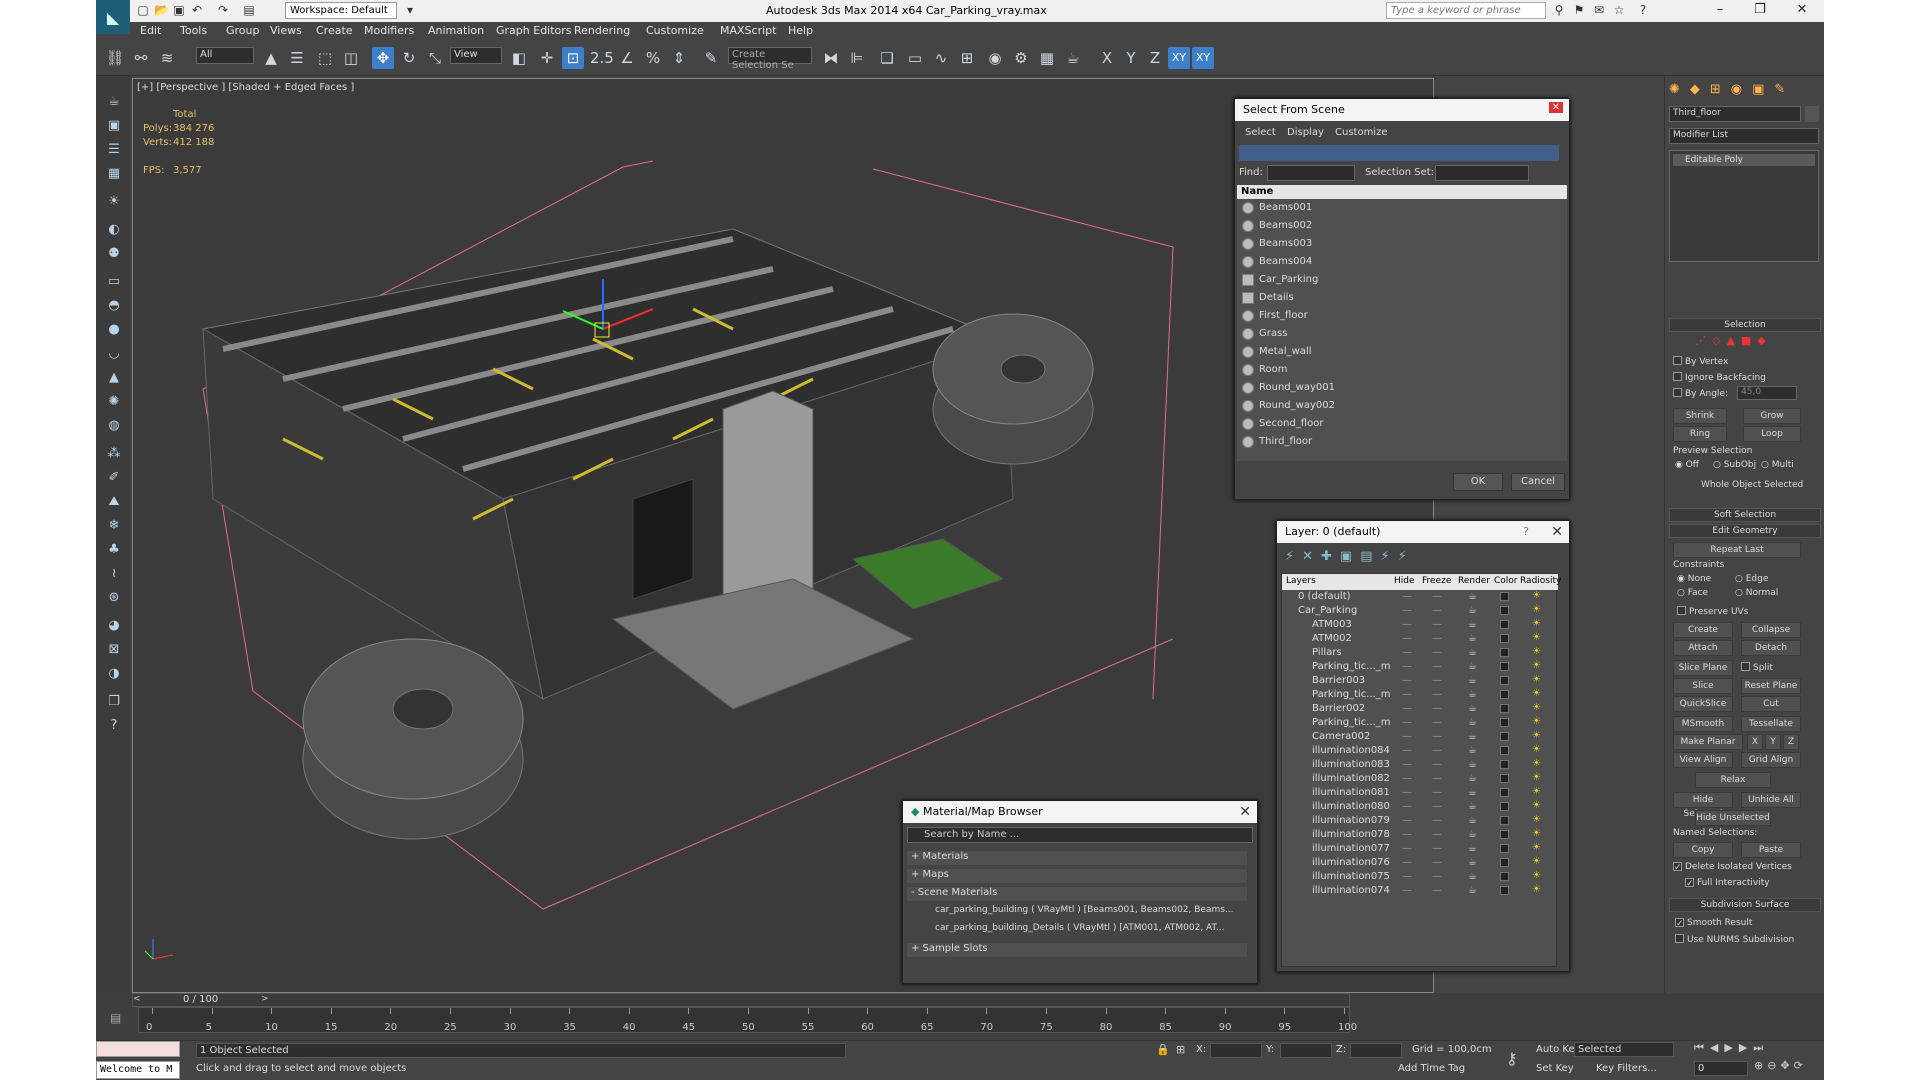 The height and width of the screenshot is (1080, 1920). Describe the element at coordinates (1402, 352) in the screenshot. I see `list-item: Metal_wall` at that location.